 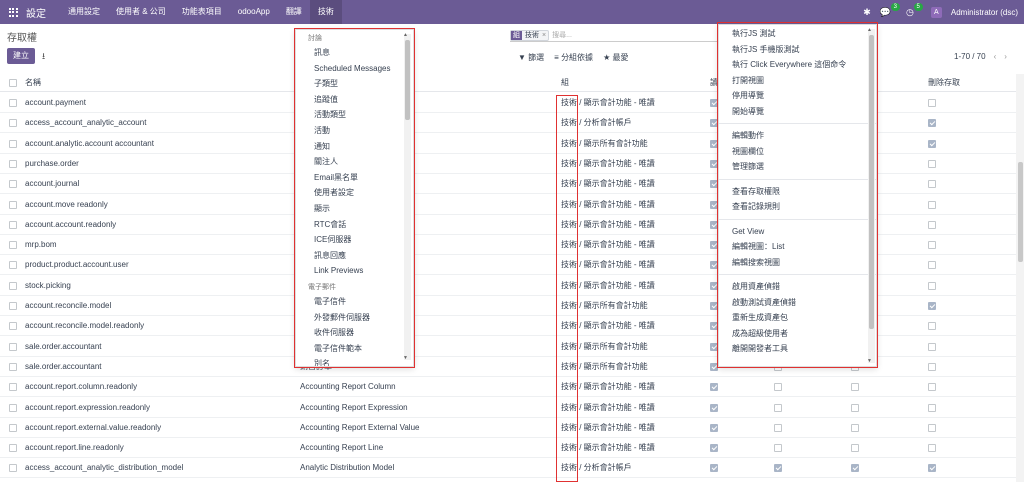 What do you see at coordinates (354, 225) in the screenshot?
I see `menu-item: RTC會話` at bounding box center [354, 225].